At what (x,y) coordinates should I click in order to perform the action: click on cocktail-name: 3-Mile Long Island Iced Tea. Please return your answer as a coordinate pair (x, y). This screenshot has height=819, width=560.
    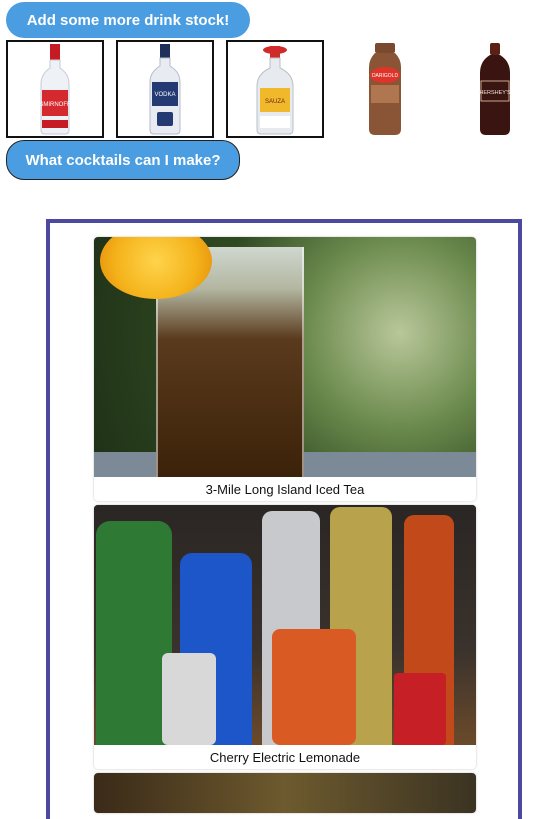
    Looking at the image, I should click on (285, 489).